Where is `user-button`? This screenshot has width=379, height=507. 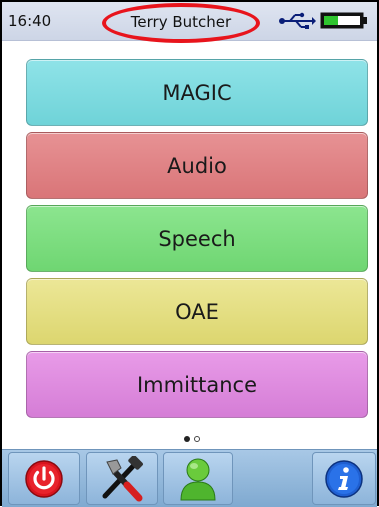 user-button is located at coordinates (198, 478).